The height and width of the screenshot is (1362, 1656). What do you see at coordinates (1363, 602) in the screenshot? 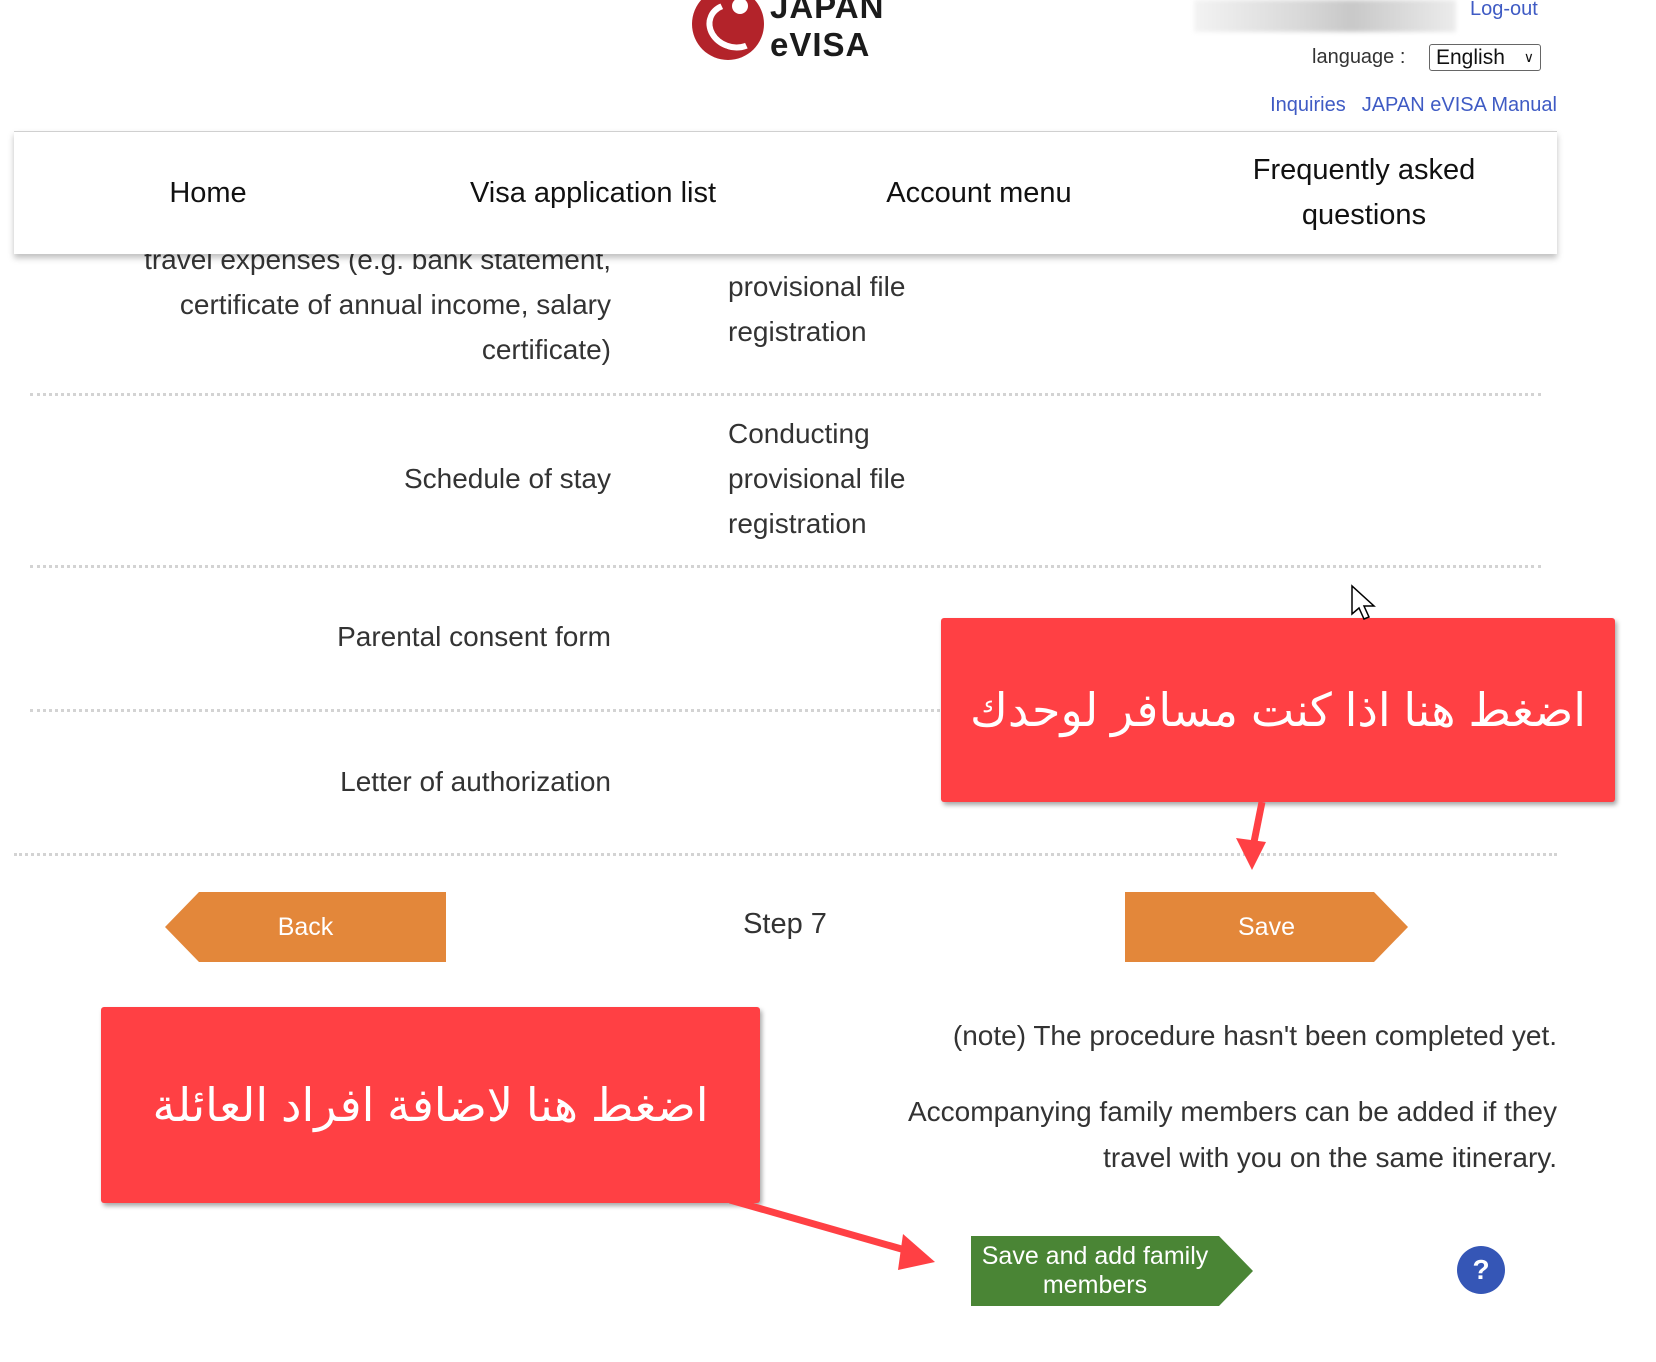
I see `mouse-cursor-icon` at bounding box center [1363, 602].